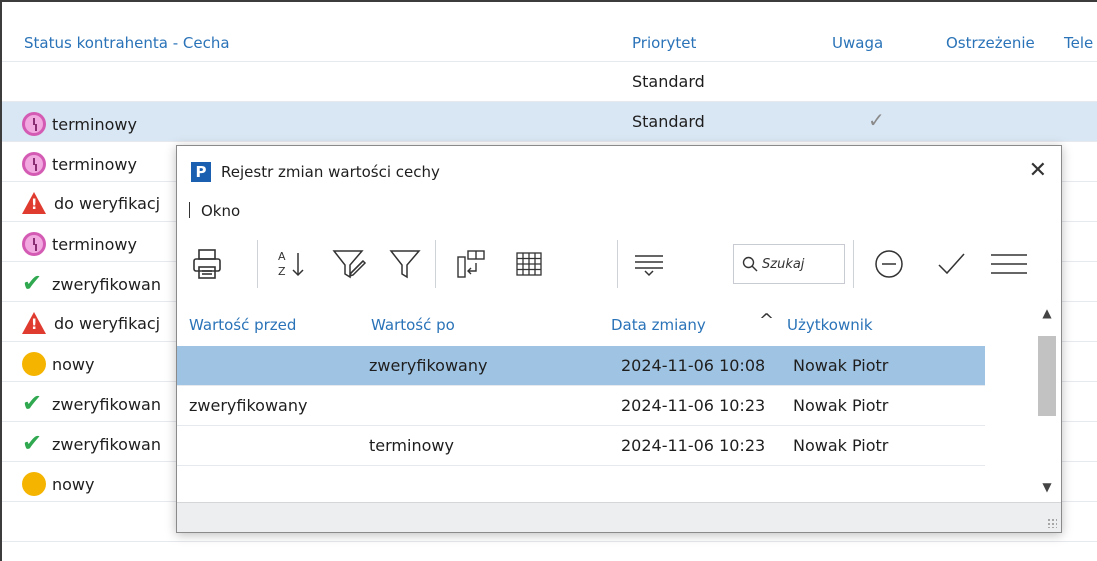 Image resolution: width=1097 pixels, height=561 pixels. What do you see at coordinates (581, 446) in the screenshot?
I see `table-row: terminowy 2024-11-06 10:23 Nowak Piotr` at bounding box center [581, 446].